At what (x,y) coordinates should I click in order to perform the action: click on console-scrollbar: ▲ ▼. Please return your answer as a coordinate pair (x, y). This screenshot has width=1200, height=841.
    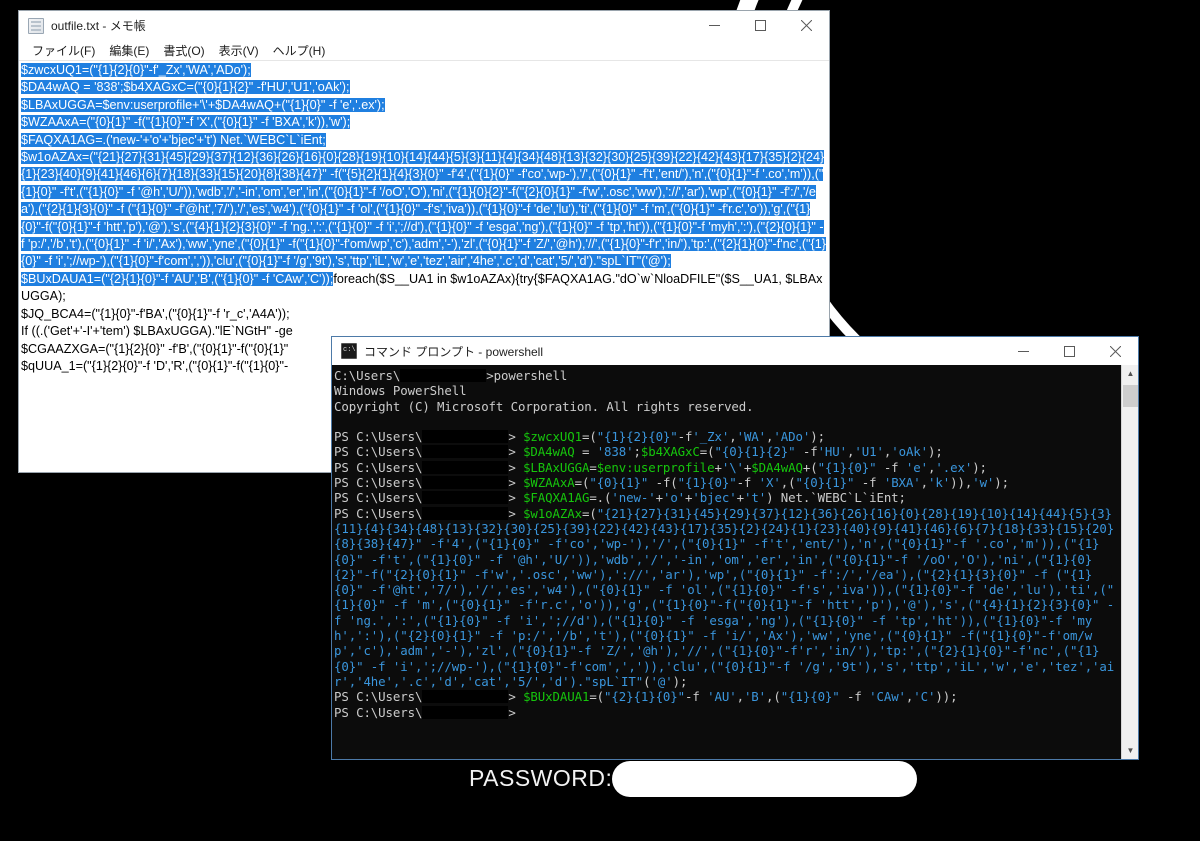
    Looking at the image, I should click on (1129, 562).